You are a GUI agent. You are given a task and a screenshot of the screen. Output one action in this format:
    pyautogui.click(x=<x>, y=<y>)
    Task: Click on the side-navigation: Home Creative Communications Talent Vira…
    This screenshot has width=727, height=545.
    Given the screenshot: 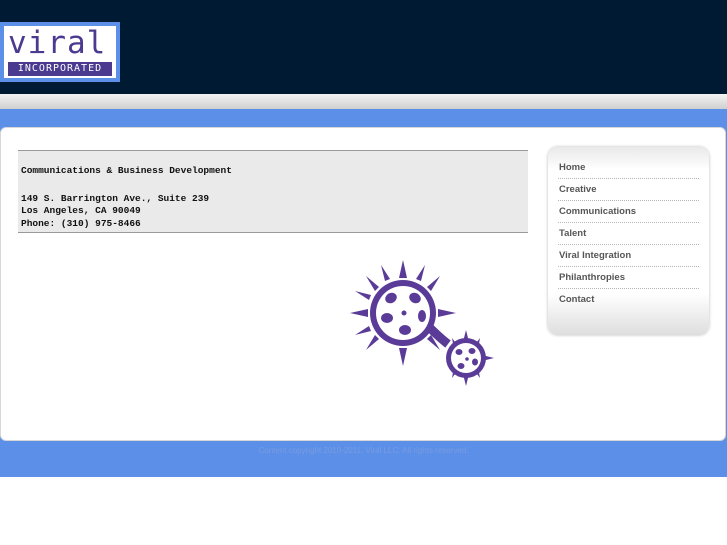 What is the action you would take?
    pyautogui.click(x=628, y=241)
    